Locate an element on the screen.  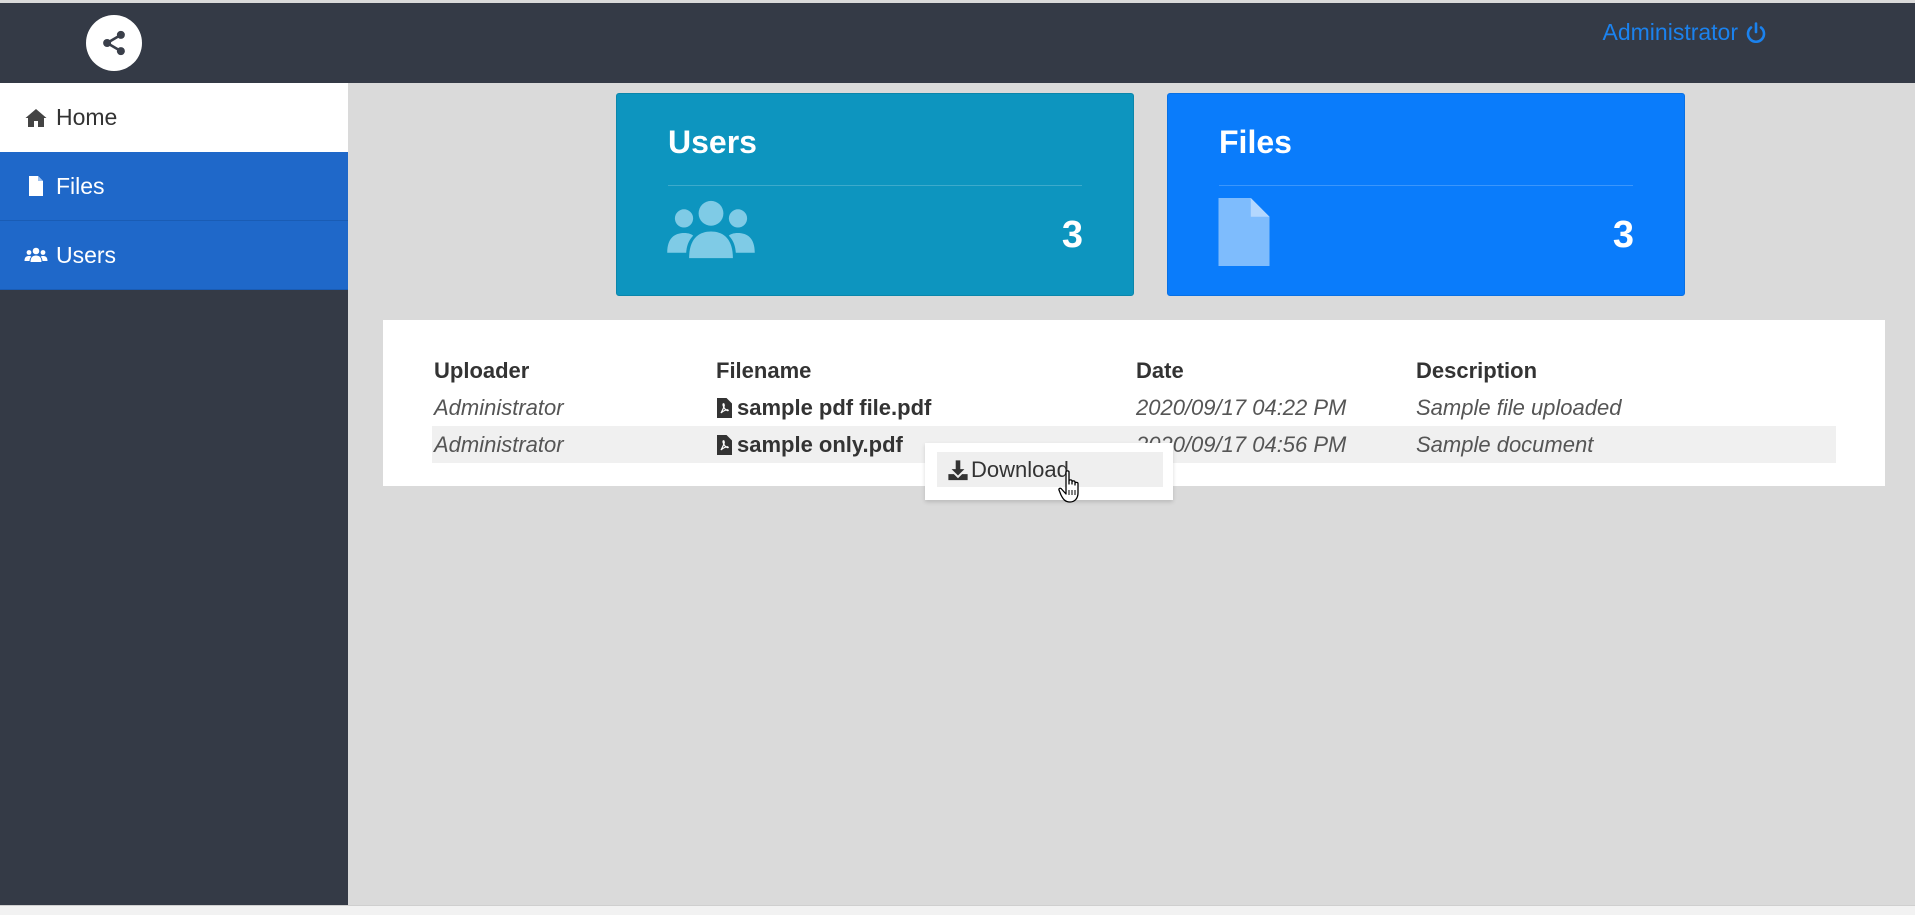
files-count: 3 is located at coordinates (1623, 235).